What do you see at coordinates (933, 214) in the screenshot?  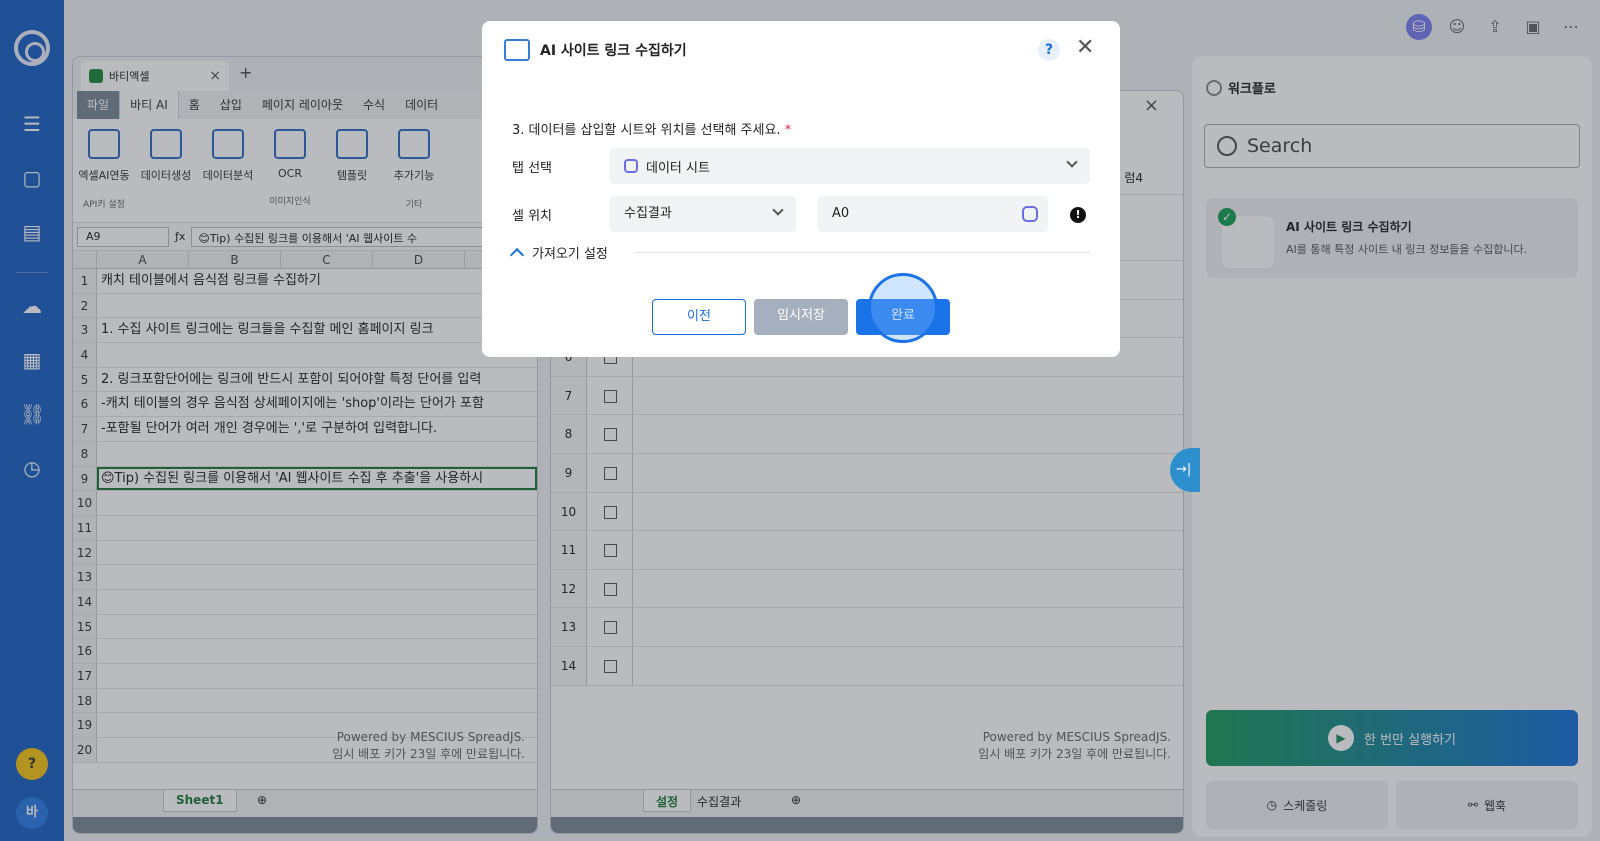 I see `cell-position-input: A0` at bounding box center [933, 214].